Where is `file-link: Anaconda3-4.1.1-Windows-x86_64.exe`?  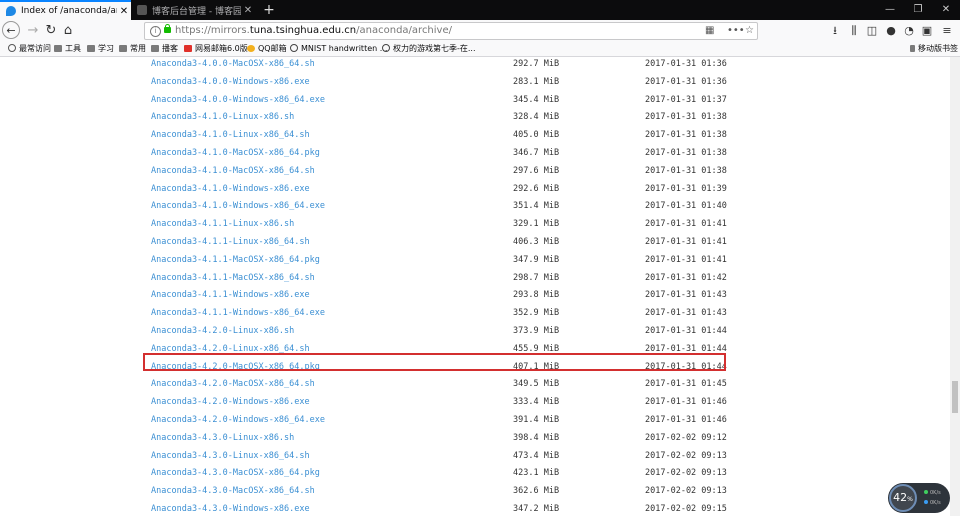 file-link: Anaconda3-4.1.1-Windows-x86_64.exe is located at coordinates (238, 313).